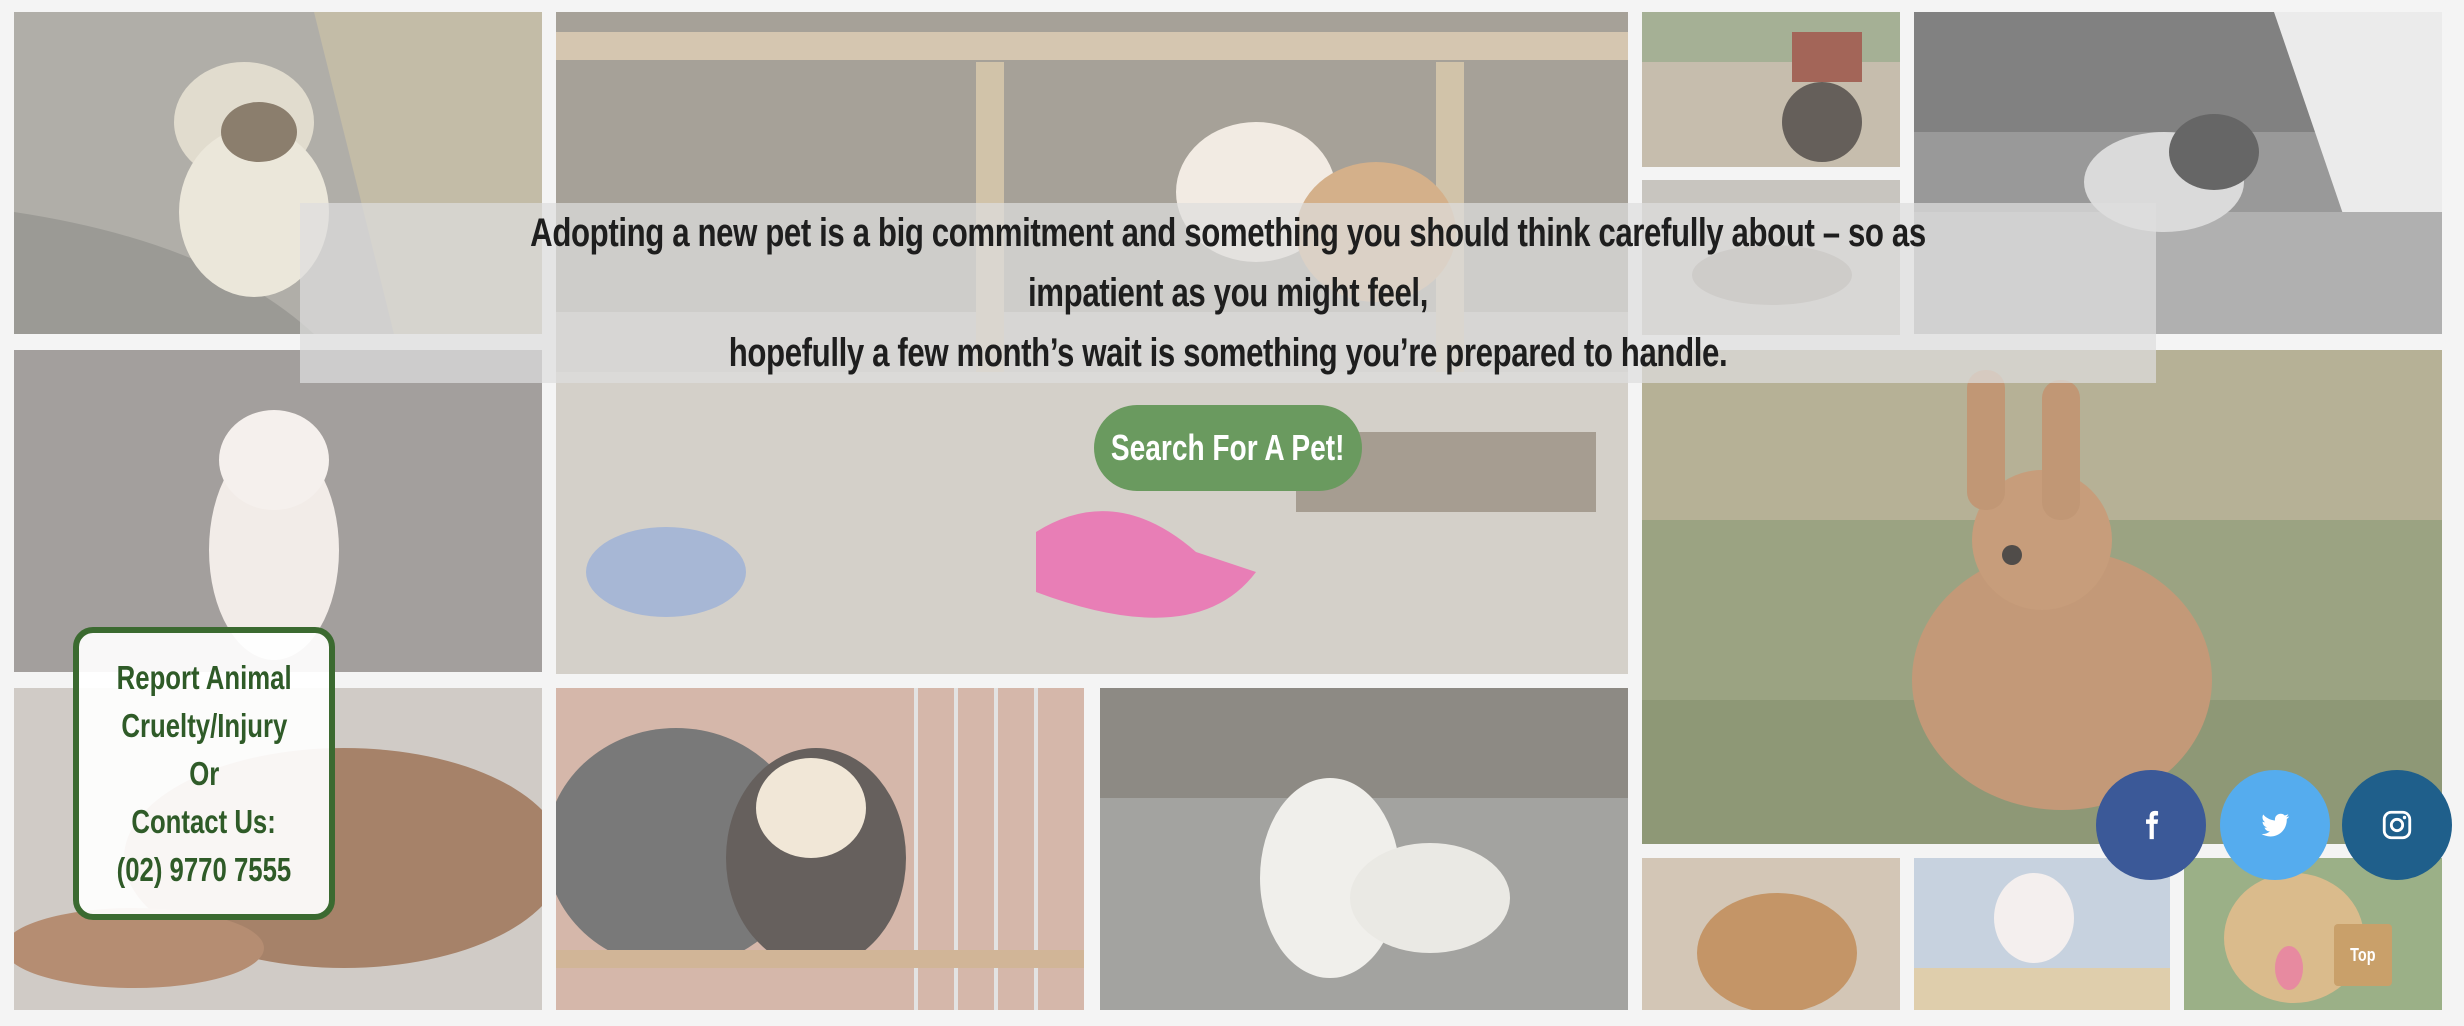 The image size is (2464, 1026). Describe the element at coordinates (204, 677) in the screenshot. I see `report-line-1: Report Animal` at that location.